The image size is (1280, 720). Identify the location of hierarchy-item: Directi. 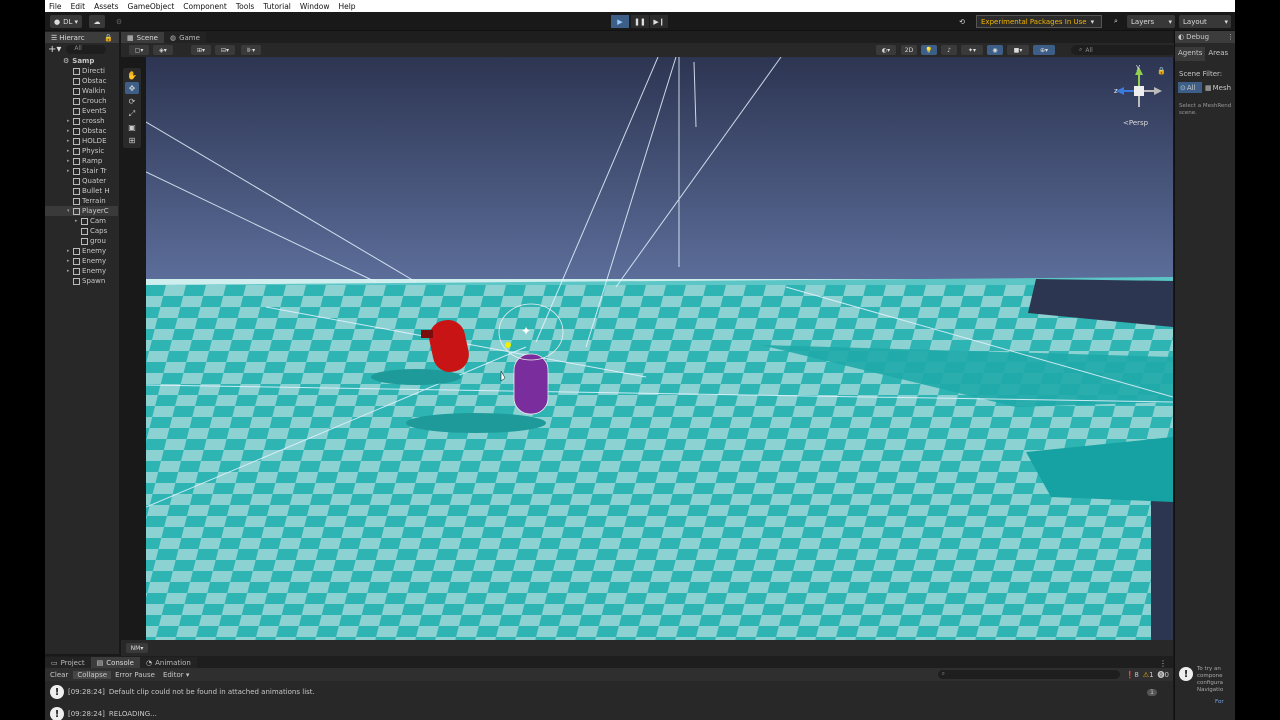
(81, 71).